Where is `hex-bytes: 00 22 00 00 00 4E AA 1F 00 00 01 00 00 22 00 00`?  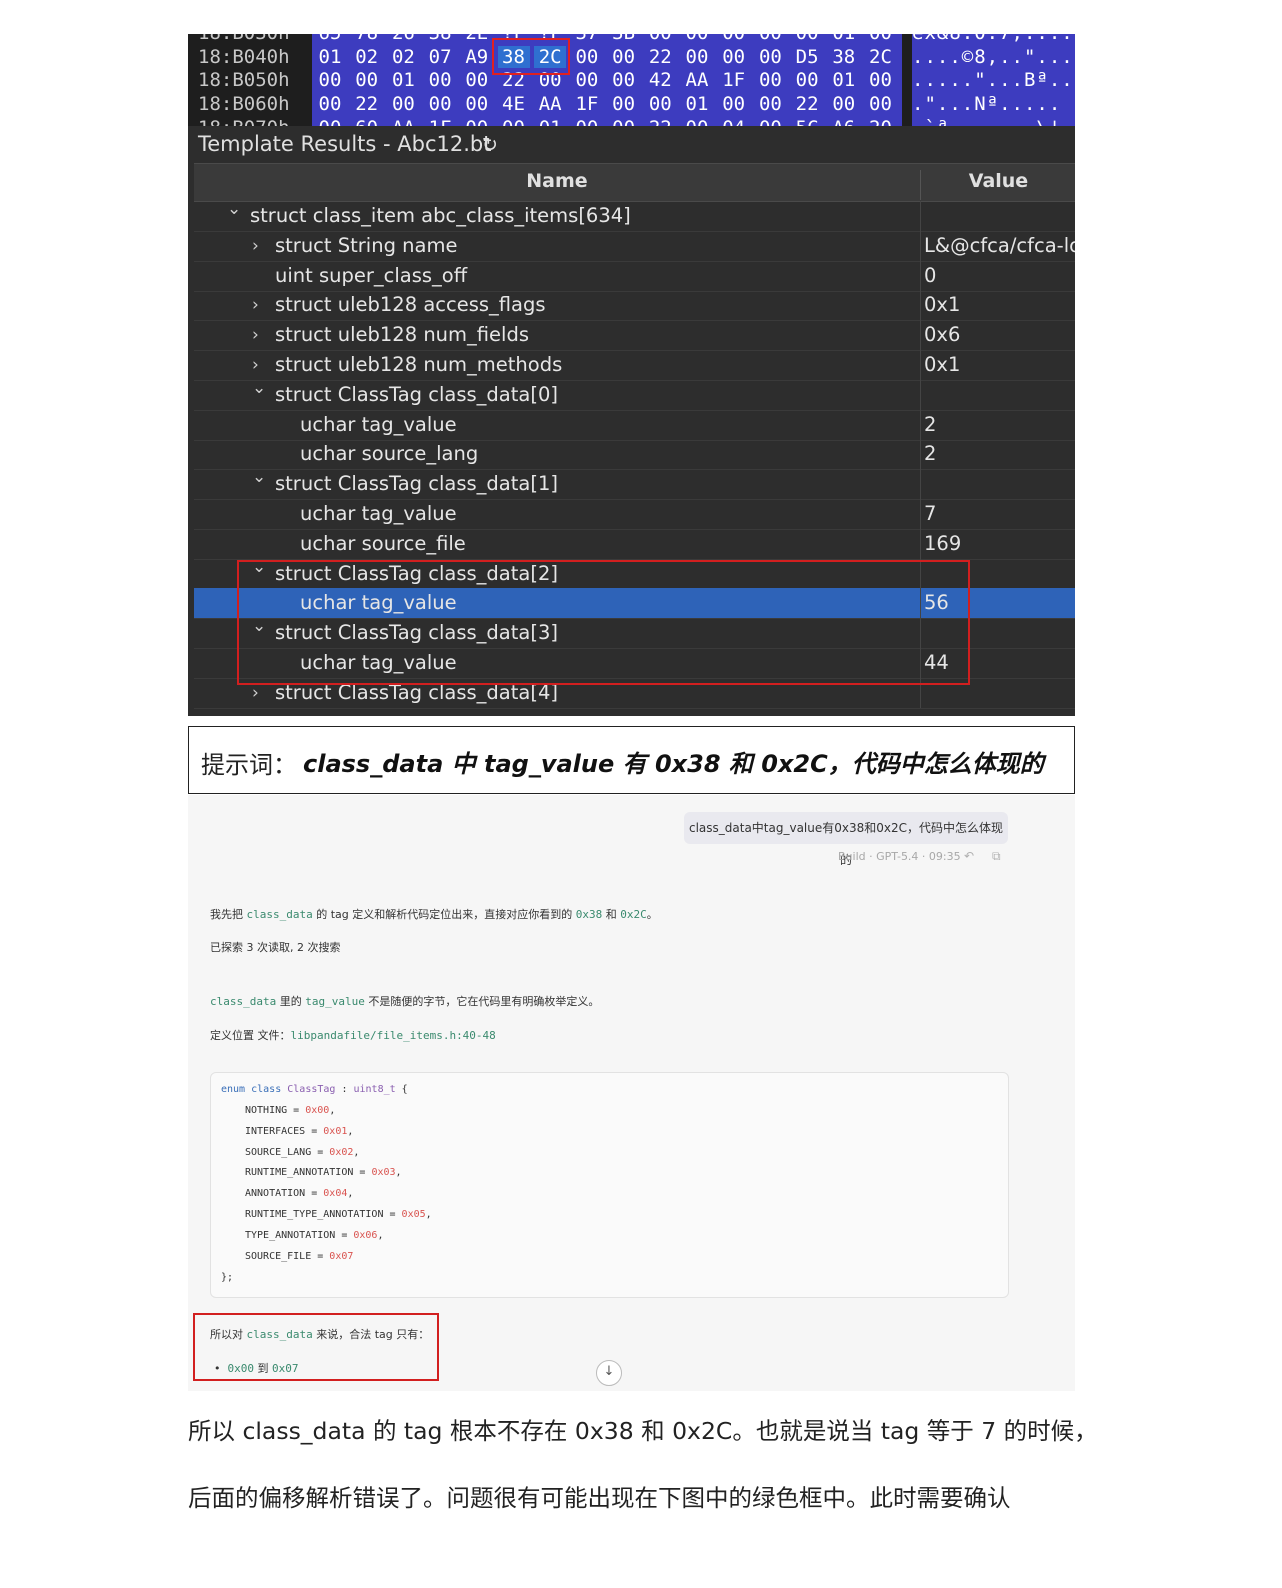 hex-bytes: 00 22 00 00 00 4E AA 1F 00 00 01 00 00 22 00 00 is located at coordinates (607, 105).